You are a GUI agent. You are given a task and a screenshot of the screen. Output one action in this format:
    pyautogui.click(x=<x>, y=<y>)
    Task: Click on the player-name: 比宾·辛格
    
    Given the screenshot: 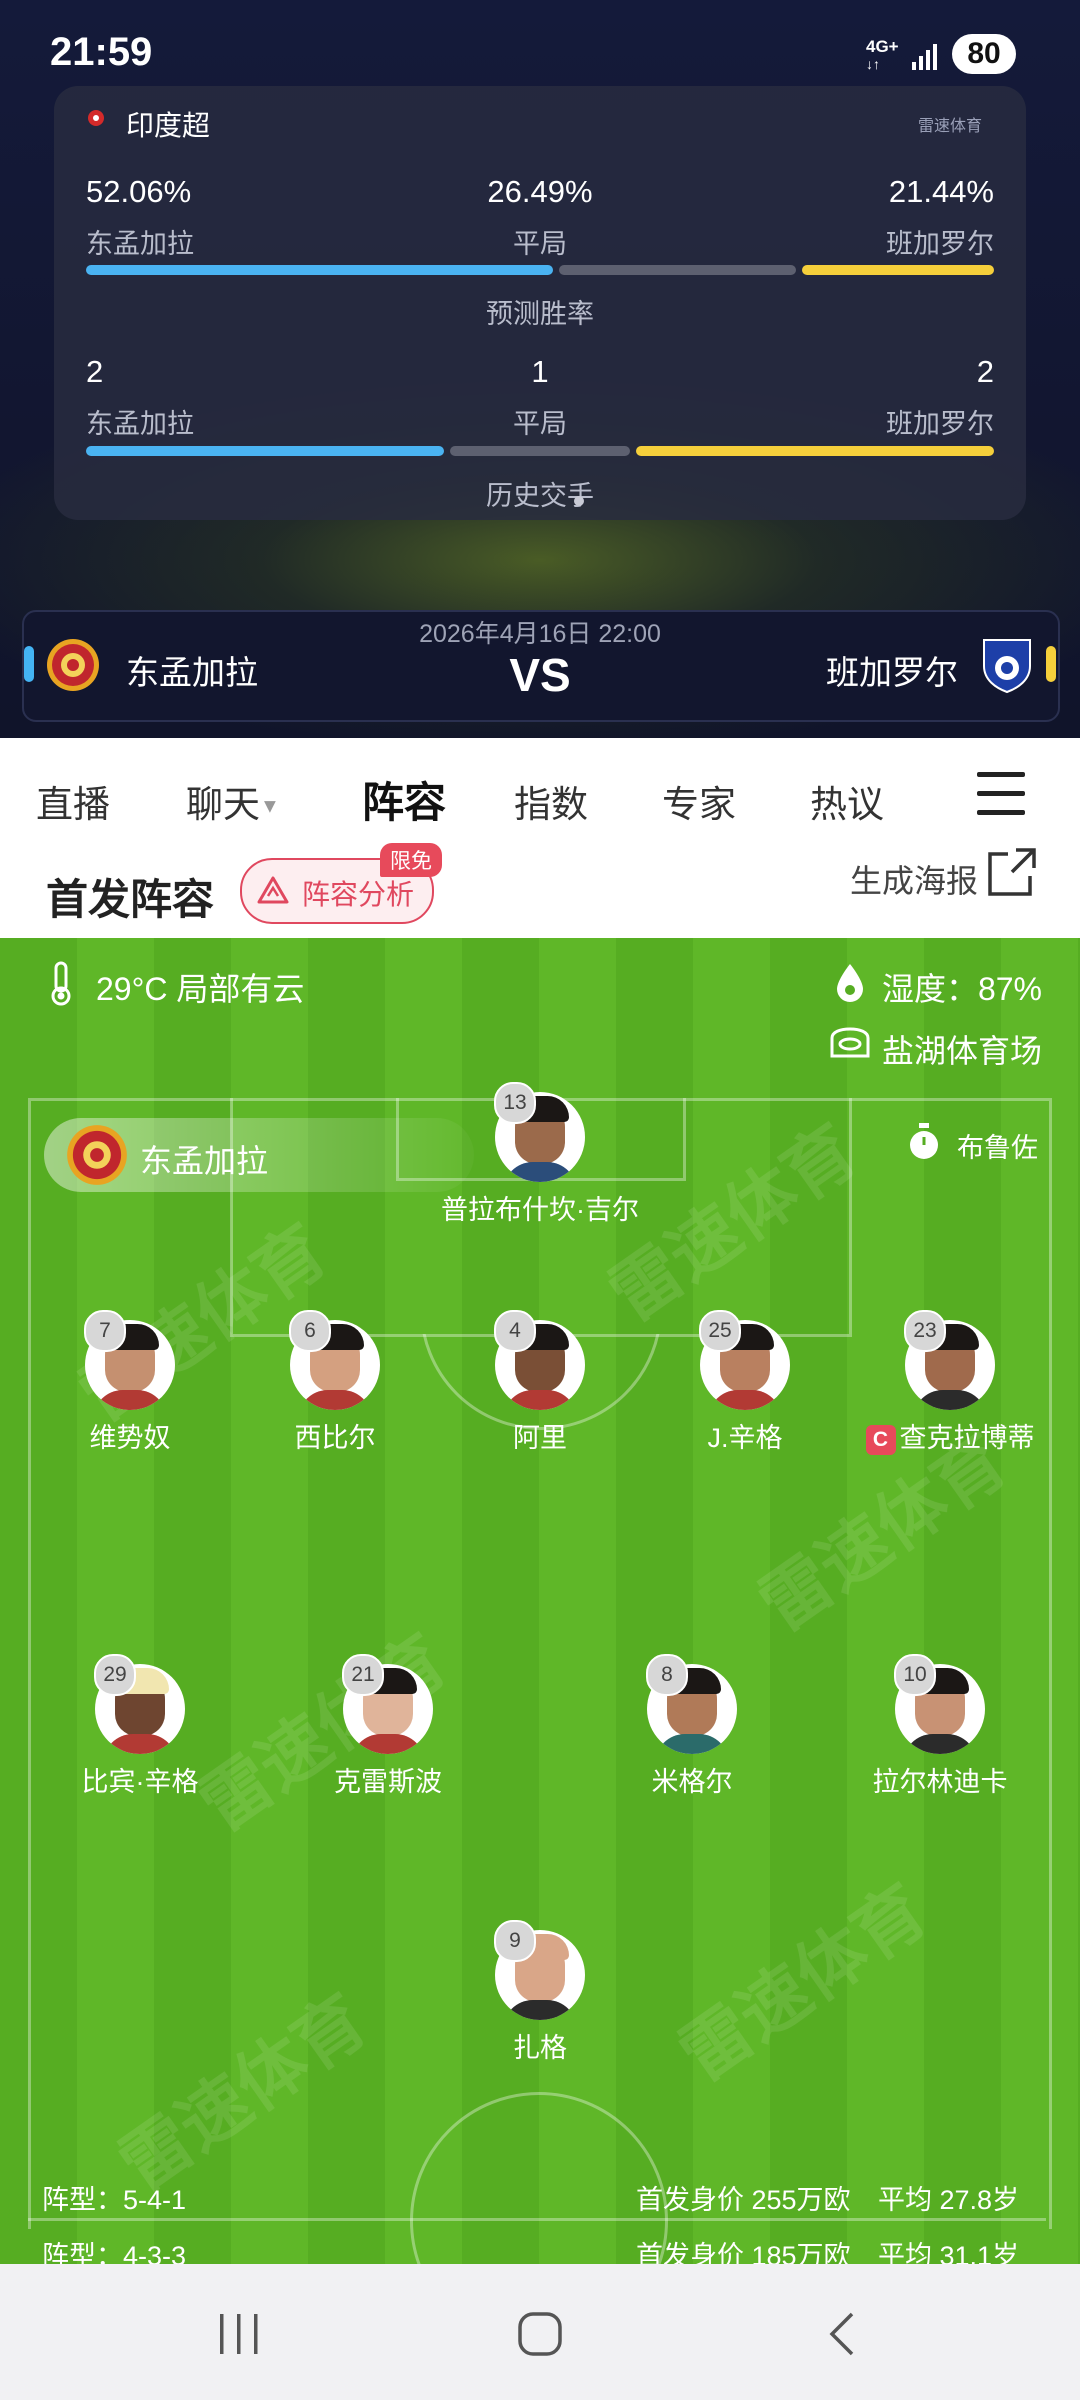 What is the action you would take?
    pyautogui.click(x=140, y=1782)
    